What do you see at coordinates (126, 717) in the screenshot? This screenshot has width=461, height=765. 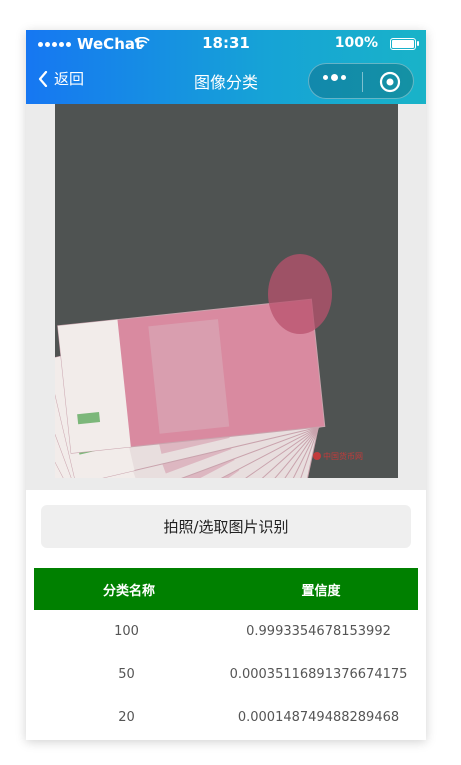 I see `class-label: 20` at bounding box center [126, 717].